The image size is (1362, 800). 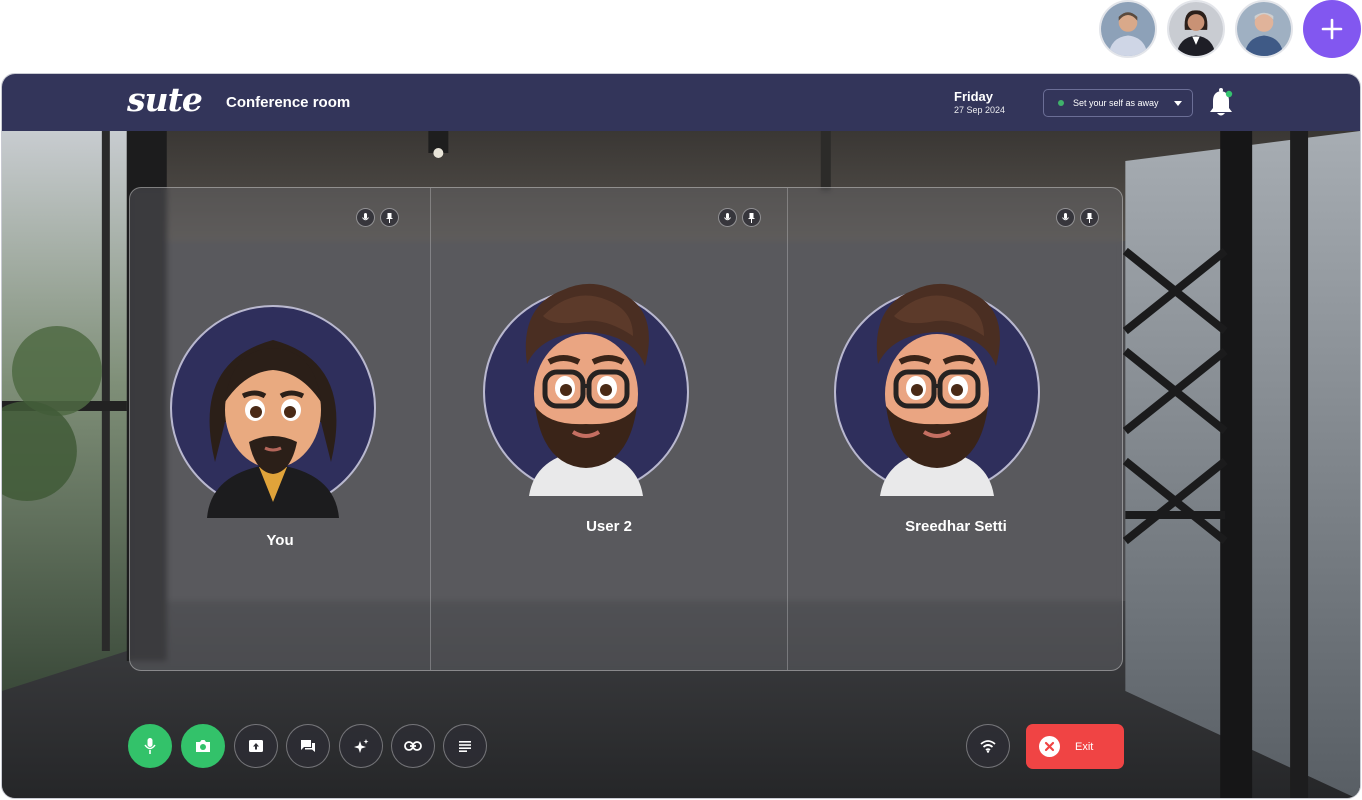 I want to click on exit-label: Exit, so click(x=1084, y=746).